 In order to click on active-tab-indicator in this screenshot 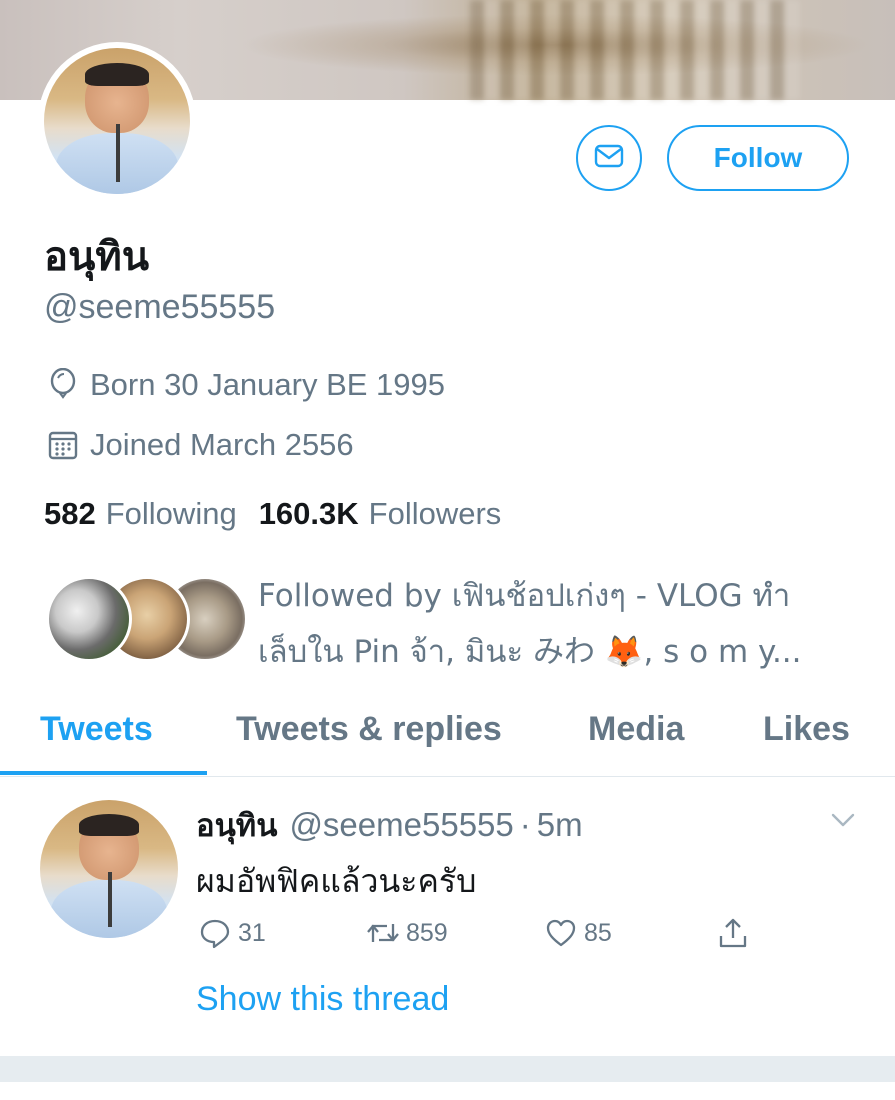, I will do `click(103, 773)`.